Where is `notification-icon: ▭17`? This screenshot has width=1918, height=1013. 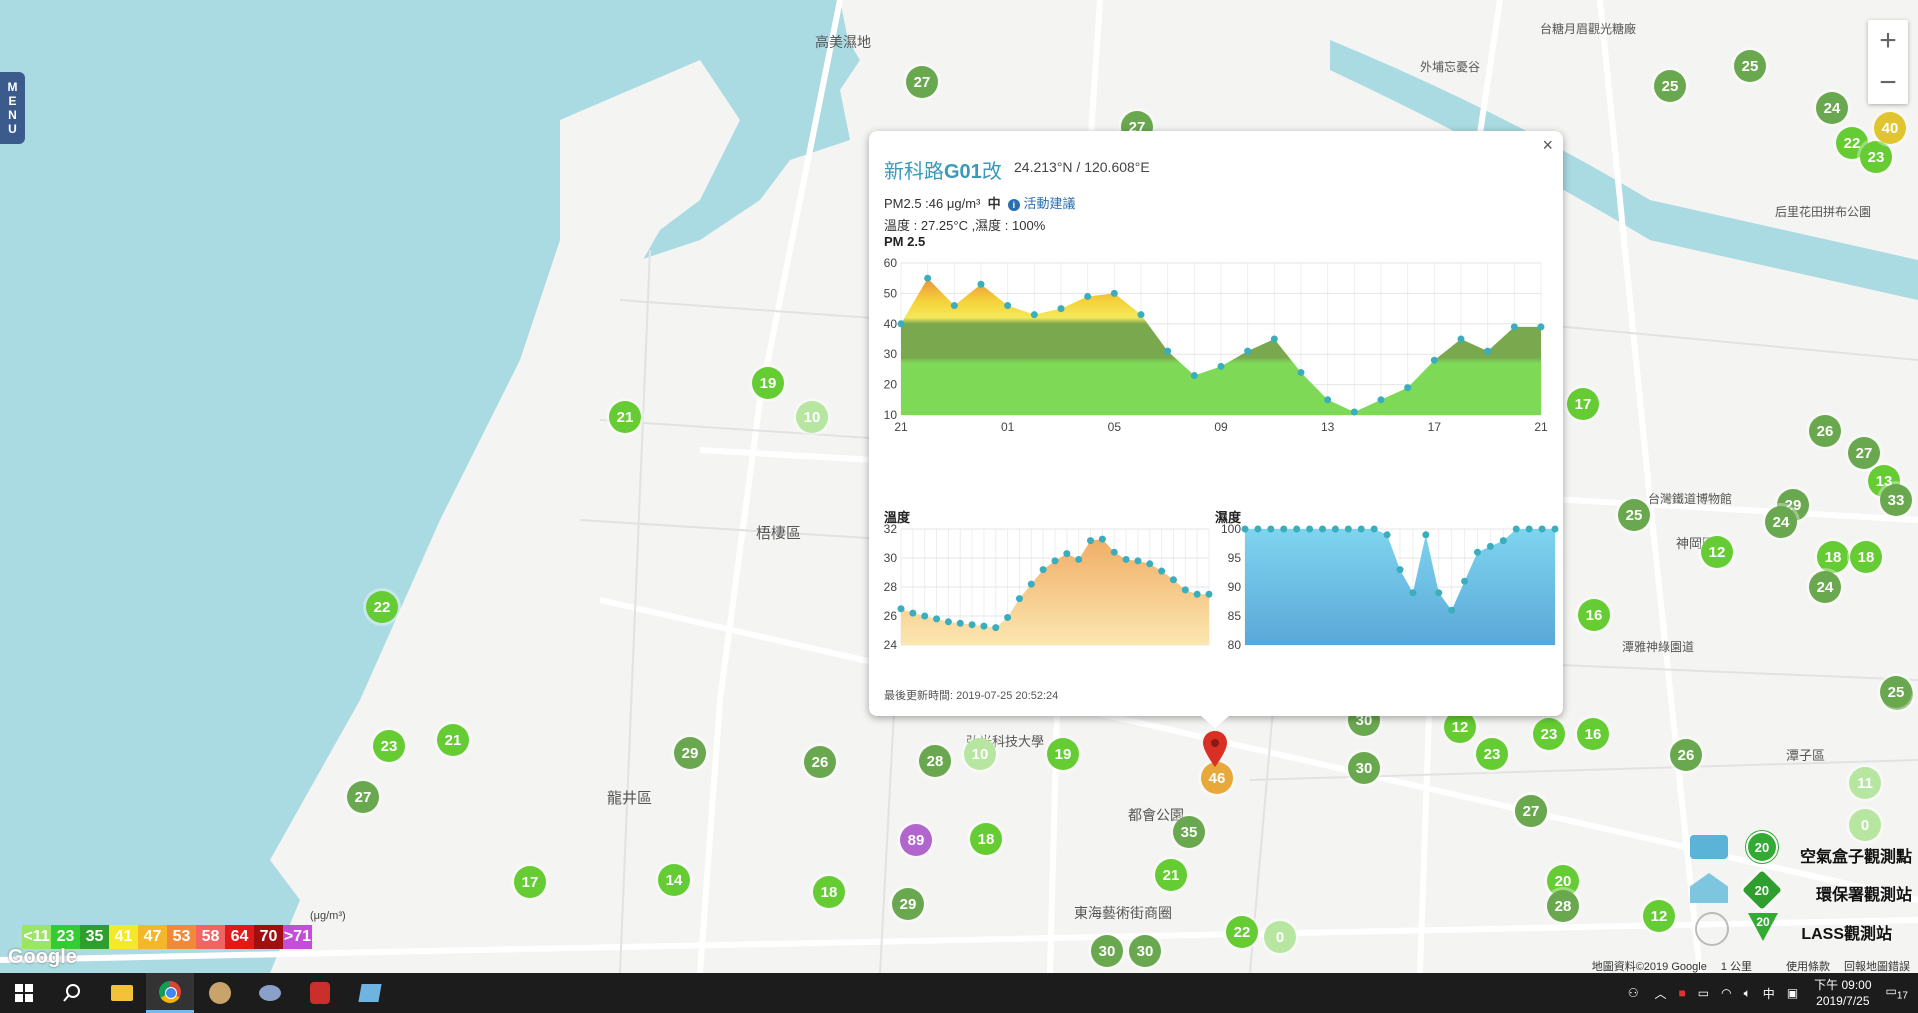
notification-icon: ▭17 is located at coordinates (1897, 992).